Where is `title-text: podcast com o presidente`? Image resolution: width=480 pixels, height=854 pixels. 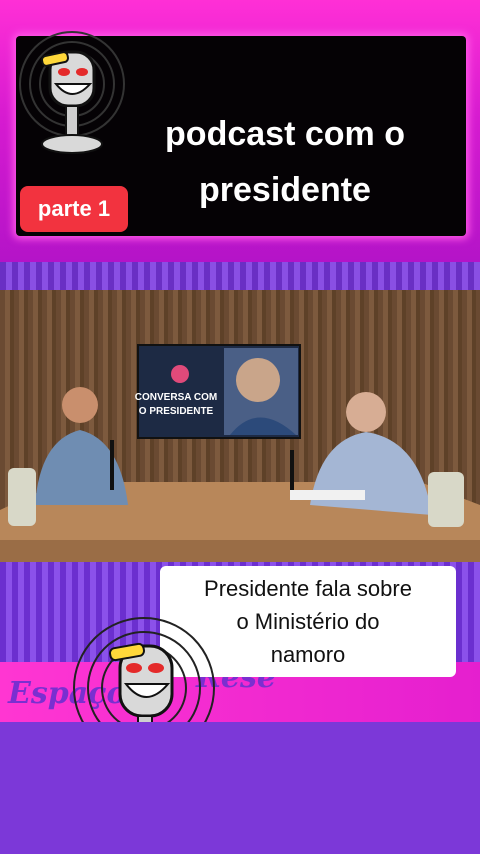
title-text: podcast com o presidente is located at coordinates (285, 162).